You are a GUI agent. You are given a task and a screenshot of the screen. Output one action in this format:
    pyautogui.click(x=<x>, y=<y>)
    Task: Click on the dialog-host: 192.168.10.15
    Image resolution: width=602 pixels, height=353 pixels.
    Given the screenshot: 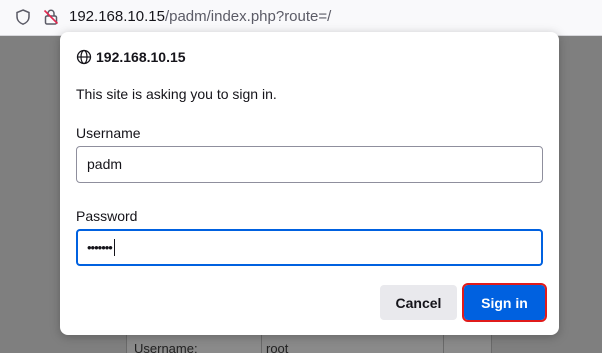 What is the action you would take?
    pyautogui.click(x=141, y=57)
    